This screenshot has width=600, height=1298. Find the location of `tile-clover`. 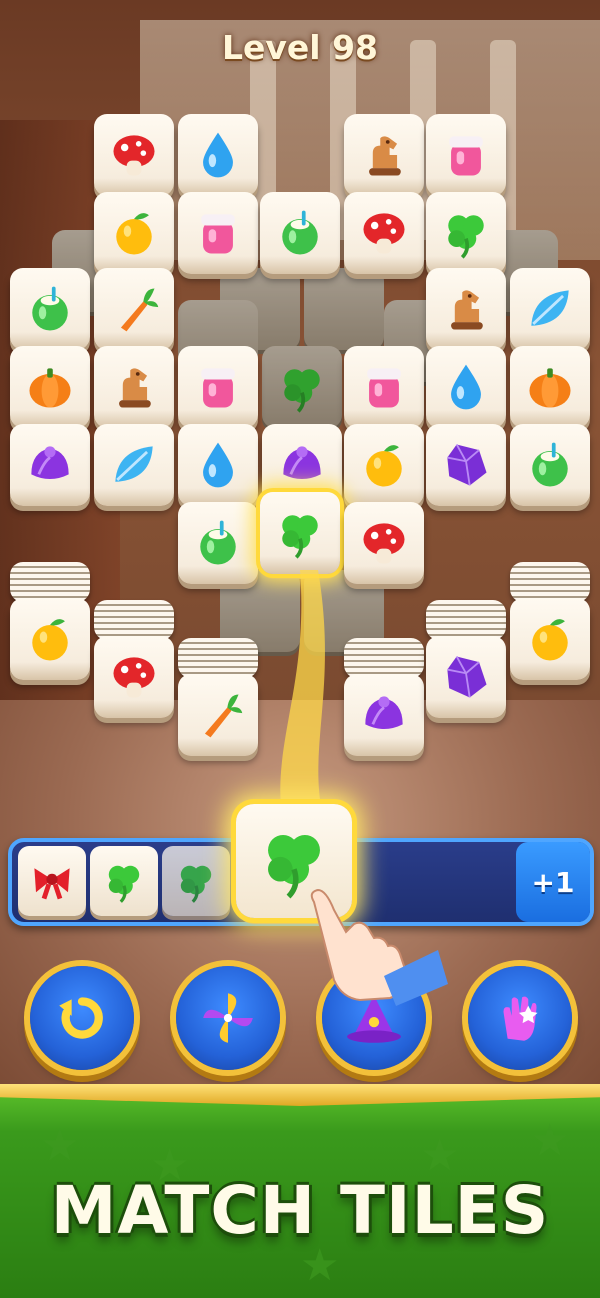

tile-clover is located at coordinates (466, 233).